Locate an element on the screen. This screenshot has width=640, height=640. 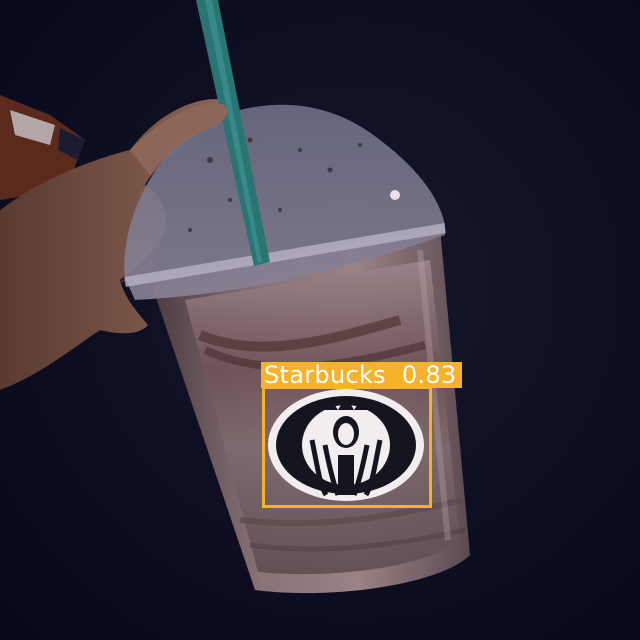
detection-score: 0.83 is located at coordinates (429, 375).